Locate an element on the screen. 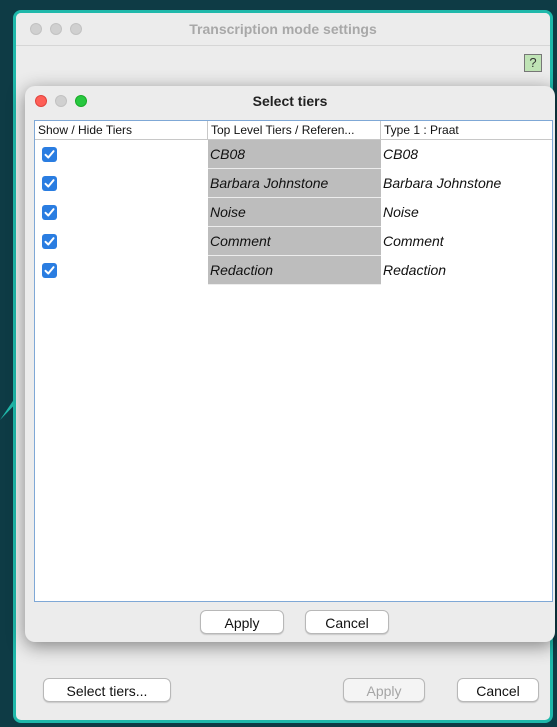 The image size is (557, 727). tier-name-cell: CB08 is located at coordinates (294, 154).